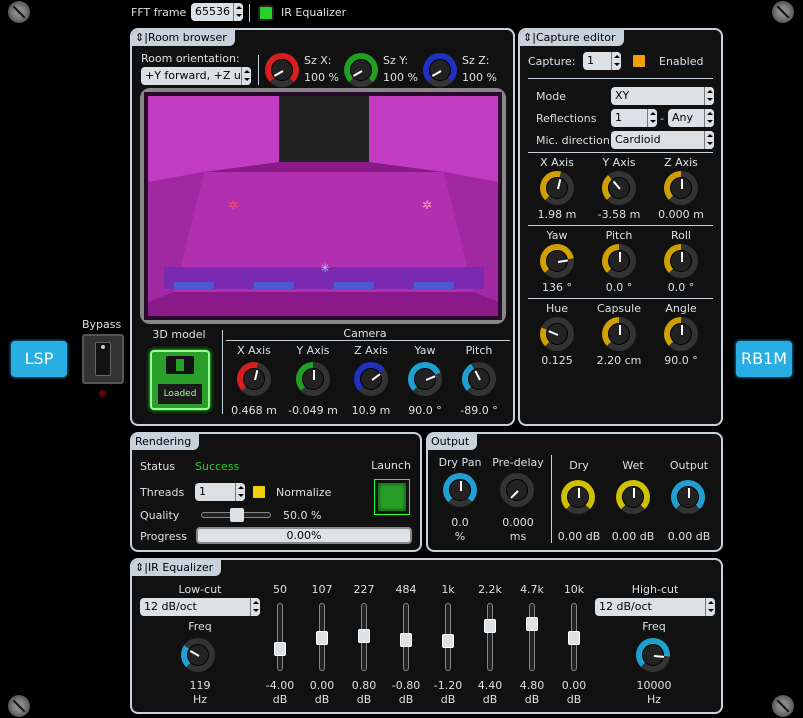 This screenshot has height=718, width=803. I want to click on eq-band-6-thumb, so click(532, 624).